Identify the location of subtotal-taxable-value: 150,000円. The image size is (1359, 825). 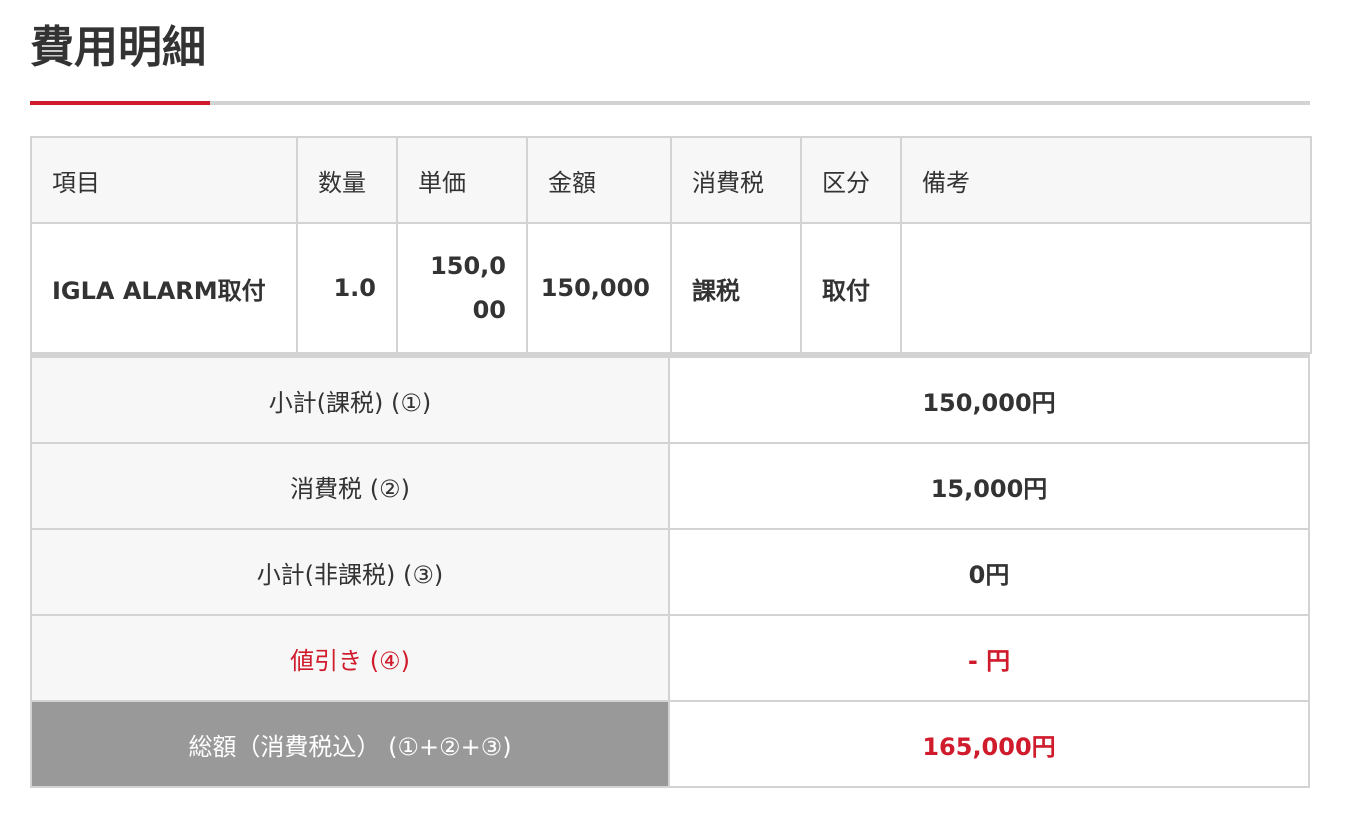
(989, 399).